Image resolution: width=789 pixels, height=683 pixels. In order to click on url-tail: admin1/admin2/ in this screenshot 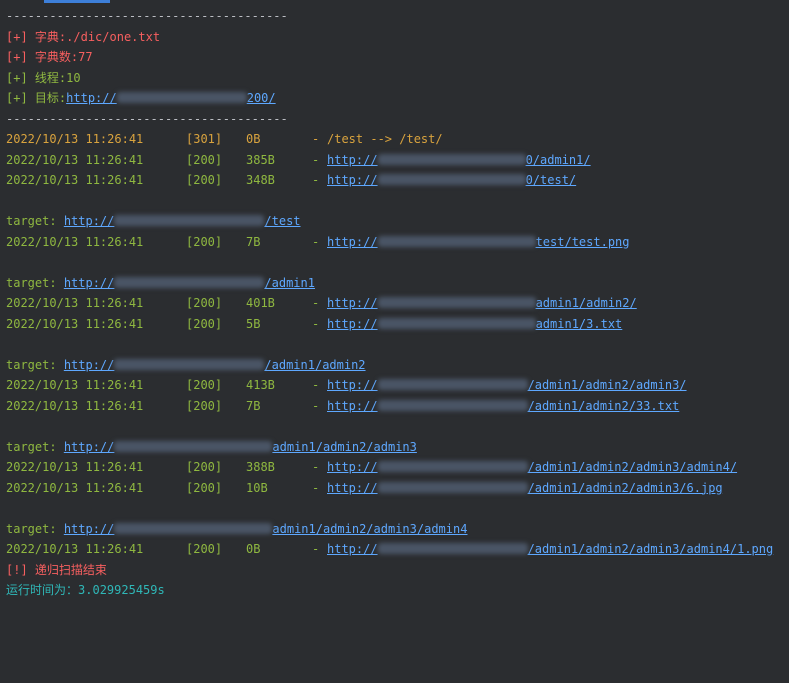, I will do `click(586, 303)`.